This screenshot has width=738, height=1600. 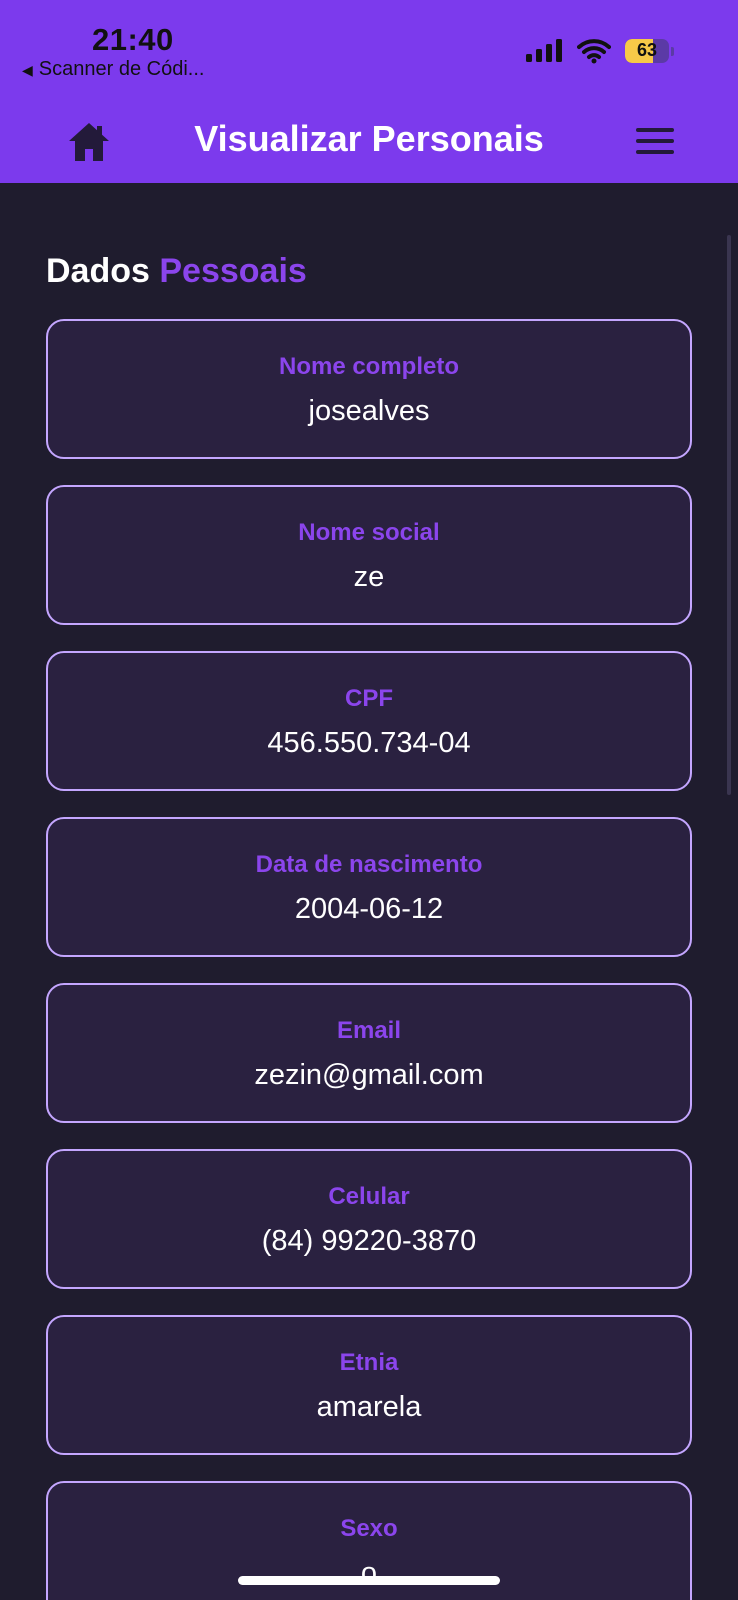 I want to click on field-value: 456.550.734-04, so click(x=369, y=743).